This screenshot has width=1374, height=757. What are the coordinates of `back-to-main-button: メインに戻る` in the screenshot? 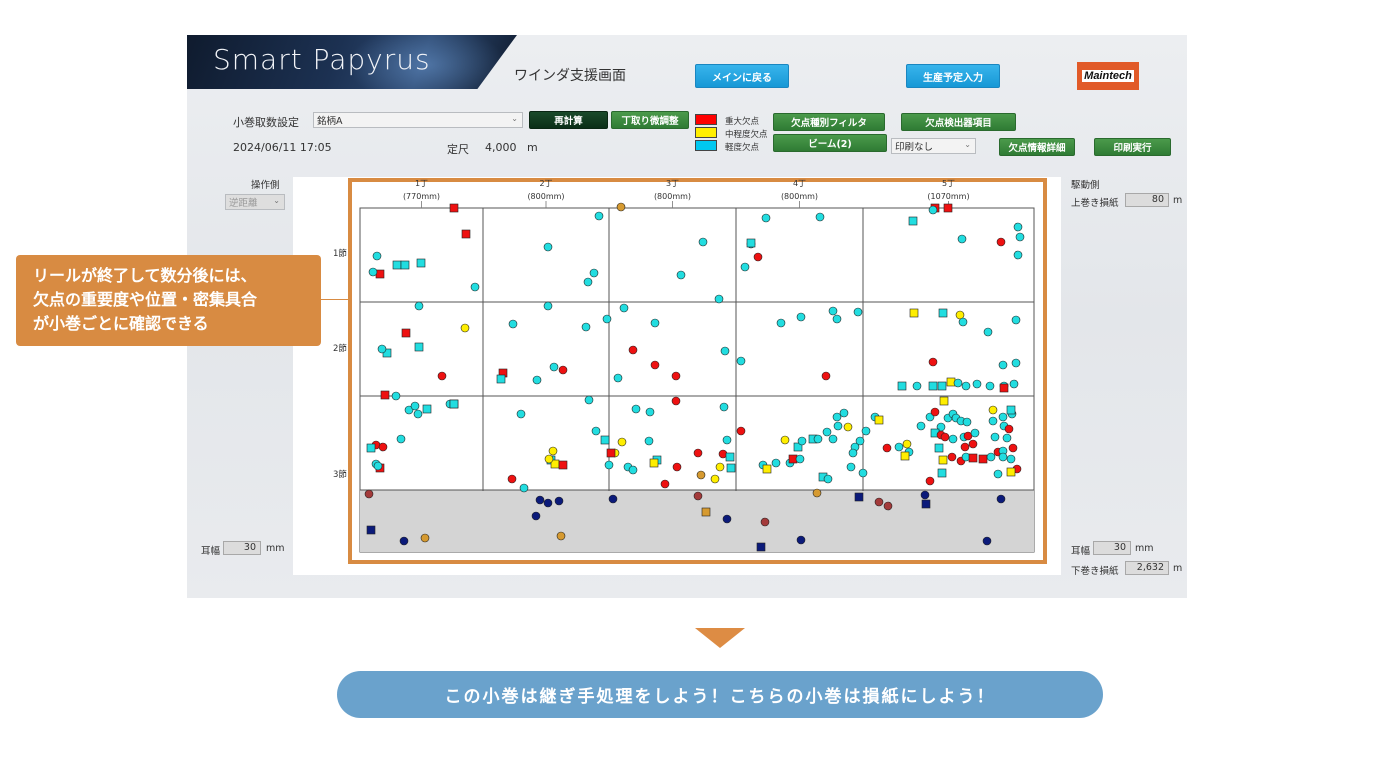 It's located at (742, 76).